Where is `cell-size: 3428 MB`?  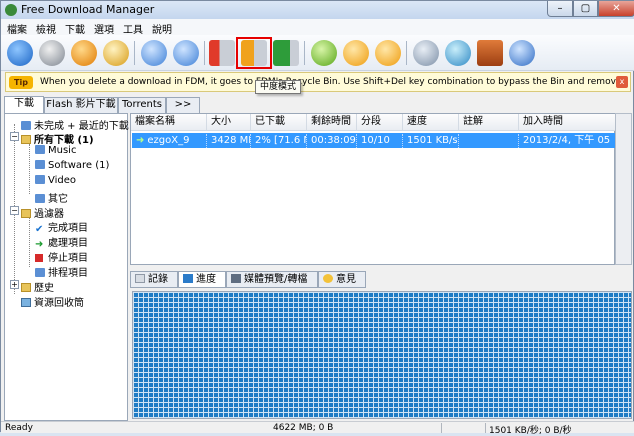 cell-size: 3428 MB is located at coordinates (229, 141).